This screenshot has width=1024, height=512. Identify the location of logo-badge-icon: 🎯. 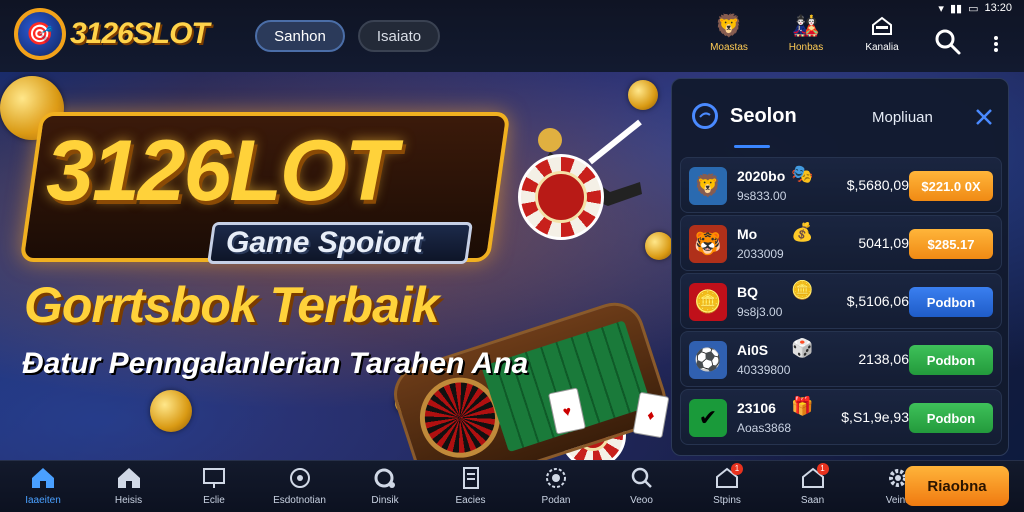
(40, 34).